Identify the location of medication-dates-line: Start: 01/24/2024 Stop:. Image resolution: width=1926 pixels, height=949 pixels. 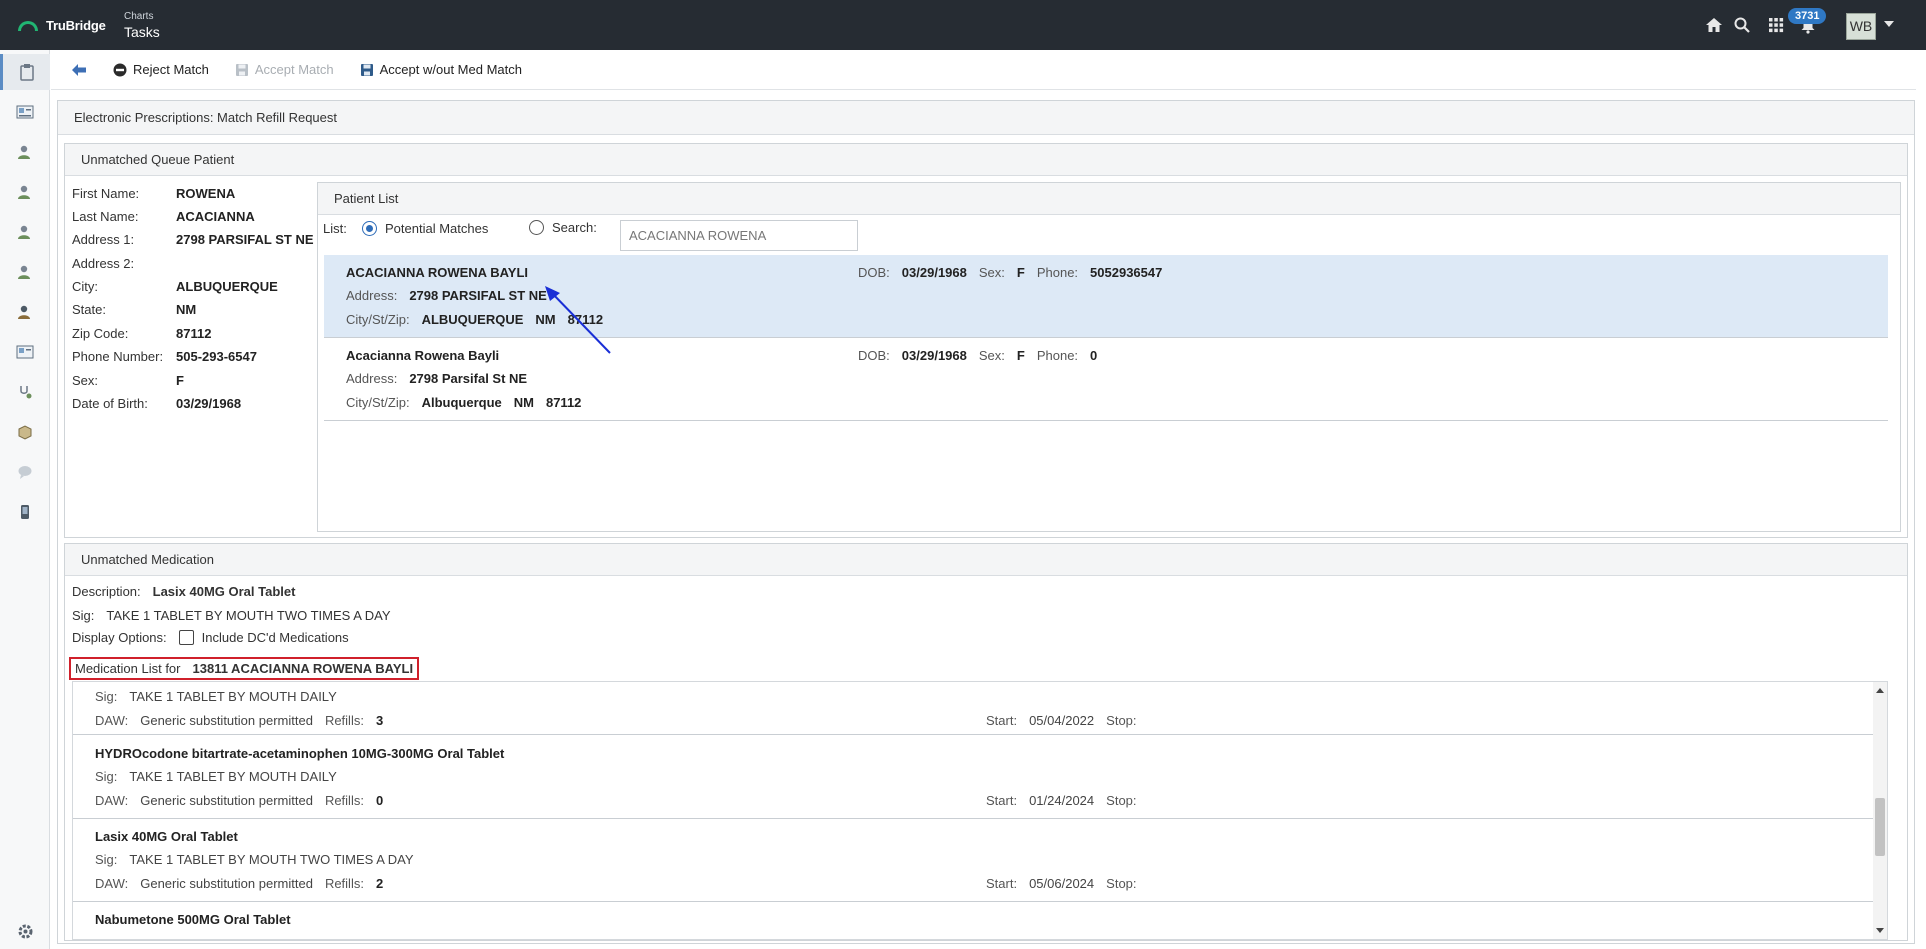
(1061, 800).